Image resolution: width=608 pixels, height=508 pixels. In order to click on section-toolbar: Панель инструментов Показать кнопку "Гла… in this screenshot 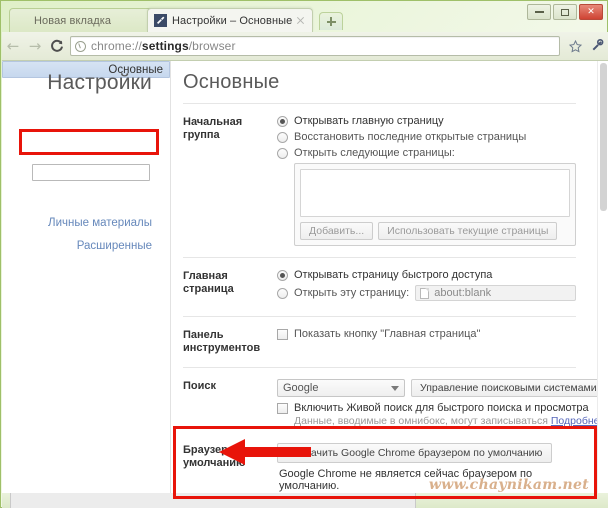, I will do `click(379, 341)`.